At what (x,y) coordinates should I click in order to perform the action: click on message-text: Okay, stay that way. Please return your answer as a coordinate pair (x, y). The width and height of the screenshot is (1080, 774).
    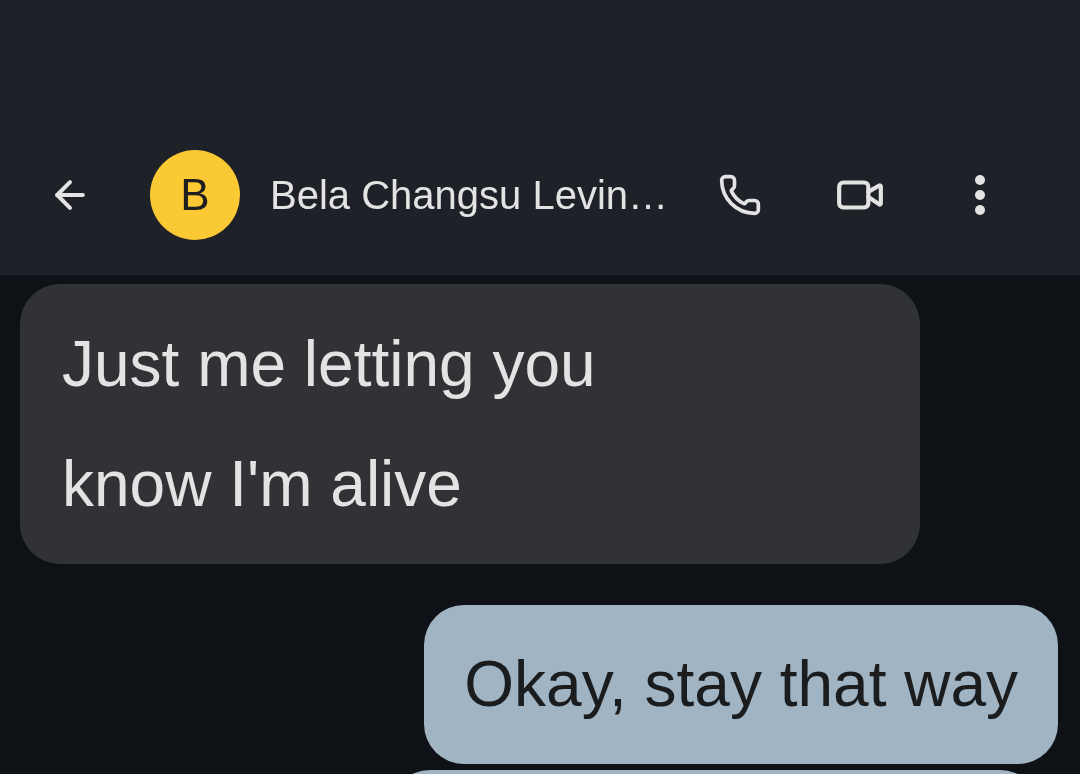
    Looking at the image, I should click on (741, 684).